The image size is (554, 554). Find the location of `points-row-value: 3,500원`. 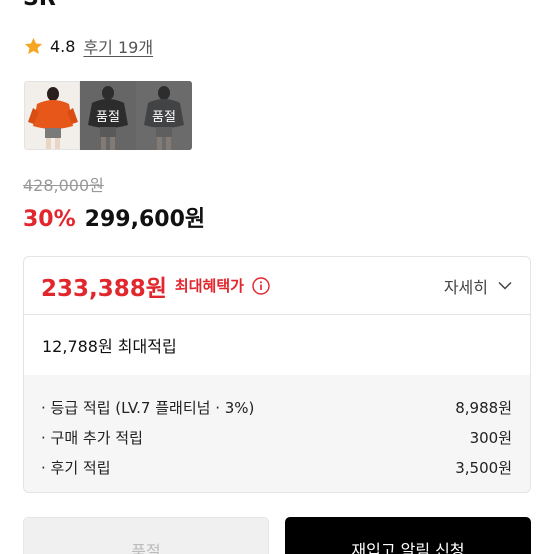

points-row-value: 3,500원 is located at coordinates (483, 467).